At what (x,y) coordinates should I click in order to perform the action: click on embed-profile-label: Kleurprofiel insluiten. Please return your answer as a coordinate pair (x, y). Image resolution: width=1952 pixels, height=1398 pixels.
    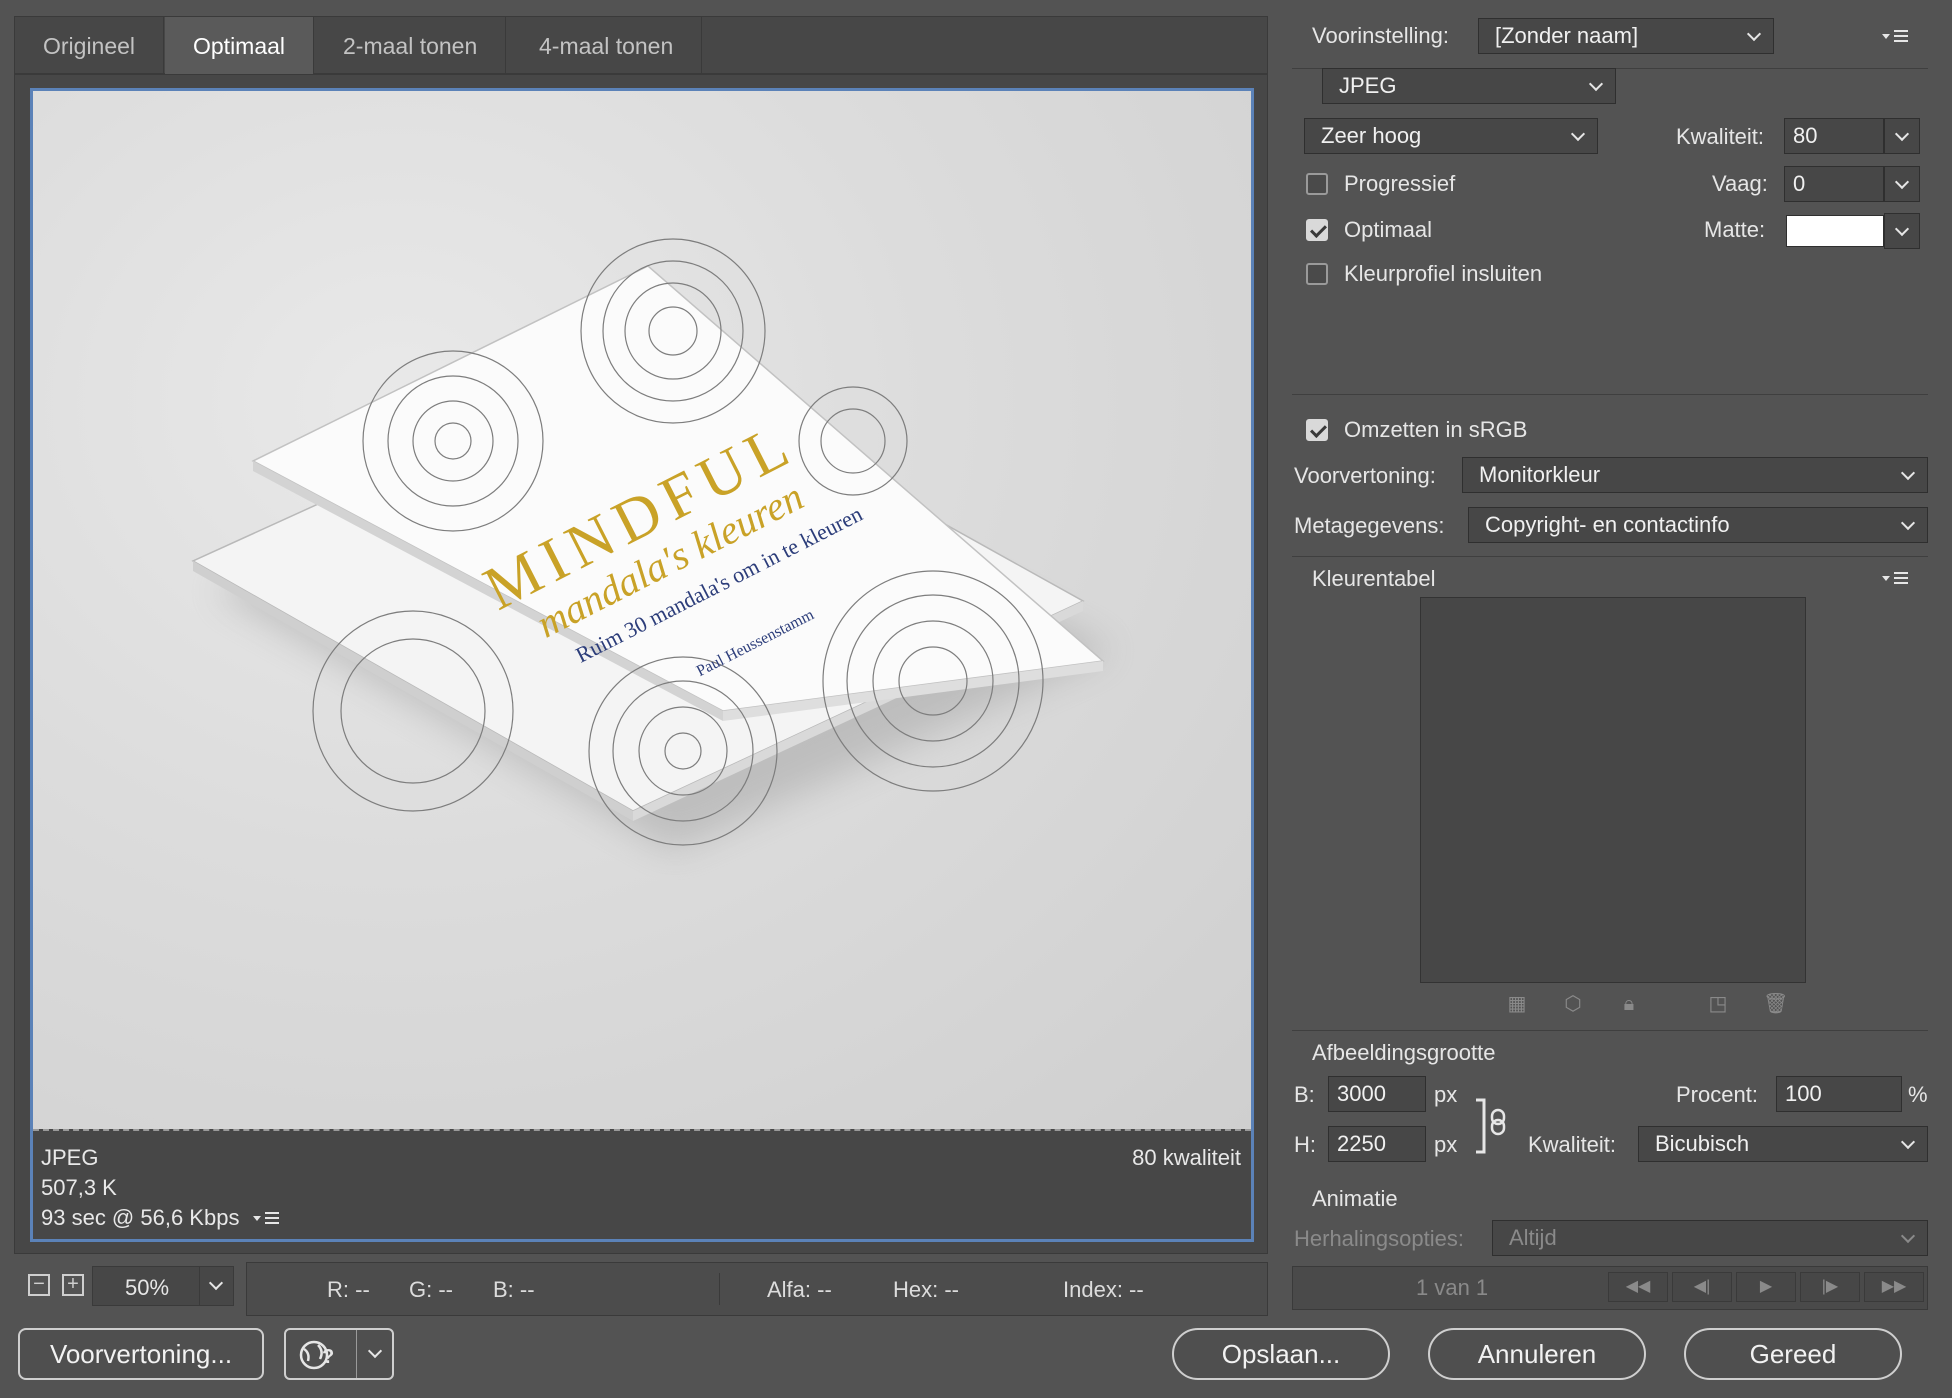
    Looking at the image, I should click on (1443, 273).